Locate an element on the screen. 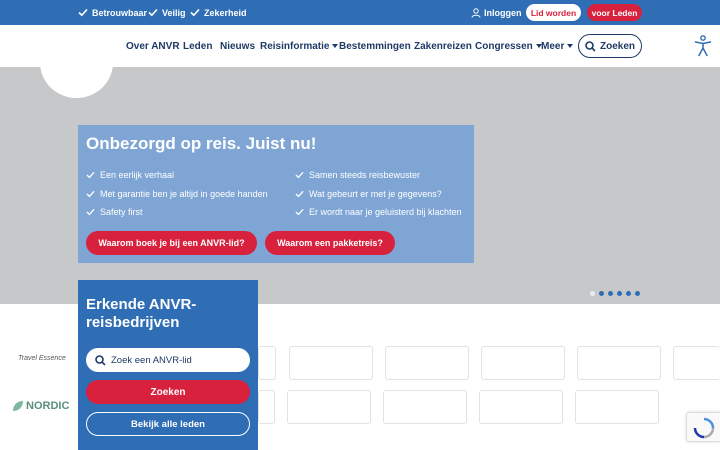  nav-item-more: Meer is located at coordinates (557, 46).